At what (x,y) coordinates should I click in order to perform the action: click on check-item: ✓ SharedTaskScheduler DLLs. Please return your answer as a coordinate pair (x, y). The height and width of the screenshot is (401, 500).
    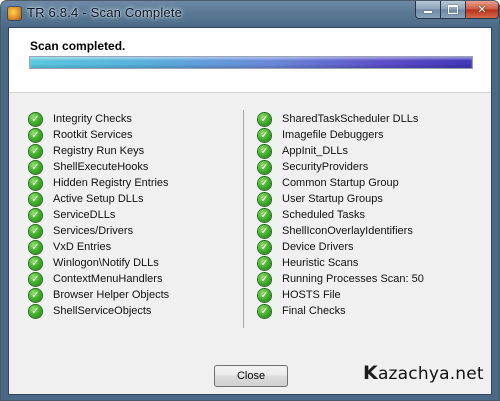
    Looking at the image, I should click on (341, 119).